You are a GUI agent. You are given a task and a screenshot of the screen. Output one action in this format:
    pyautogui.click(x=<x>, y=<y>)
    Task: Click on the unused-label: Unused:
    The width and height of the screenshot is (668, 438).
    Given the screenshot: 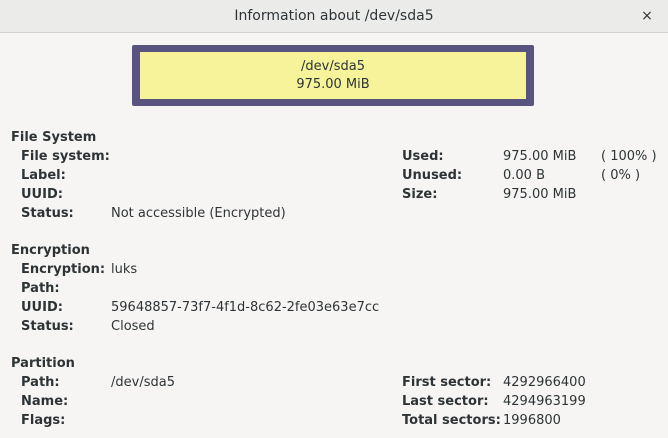 What is the action you would take?
    pyautogui.click(x=432, y=175)
    